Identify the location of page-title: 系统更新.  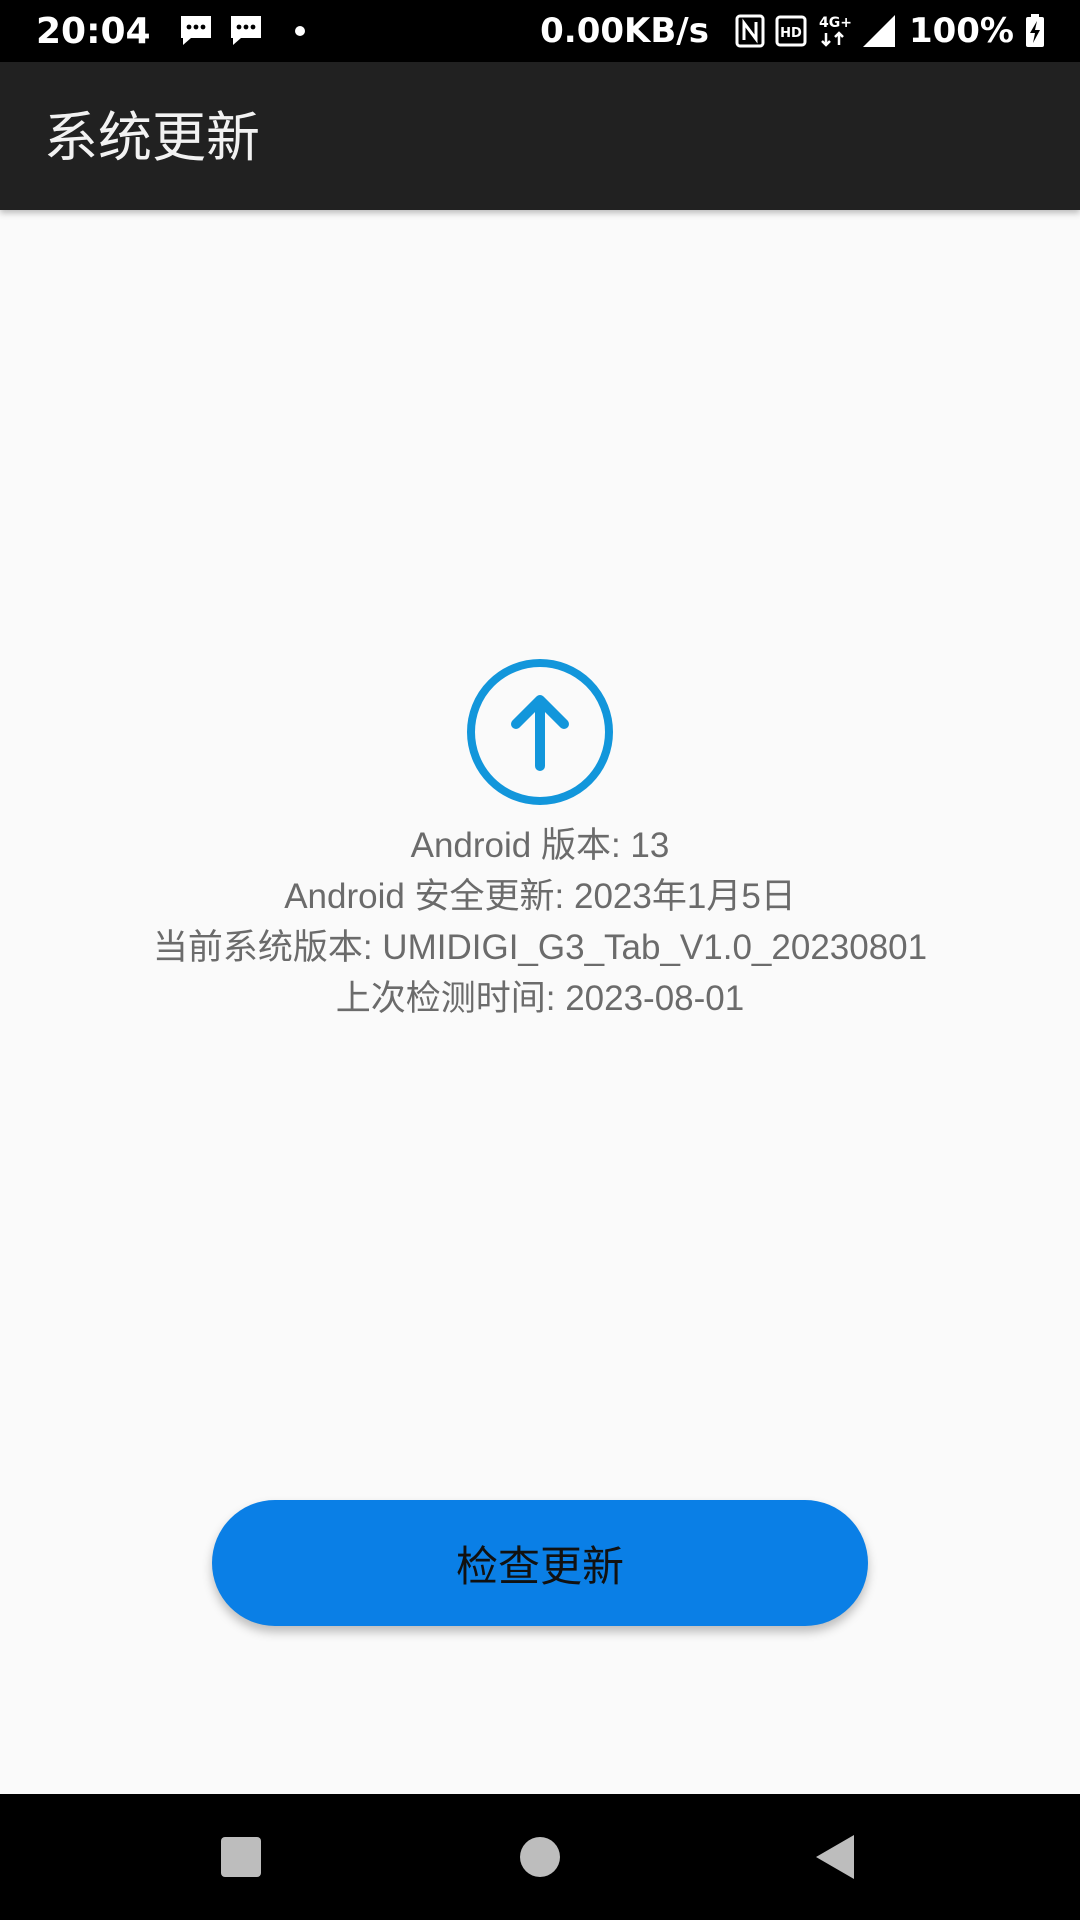
(152, 138).